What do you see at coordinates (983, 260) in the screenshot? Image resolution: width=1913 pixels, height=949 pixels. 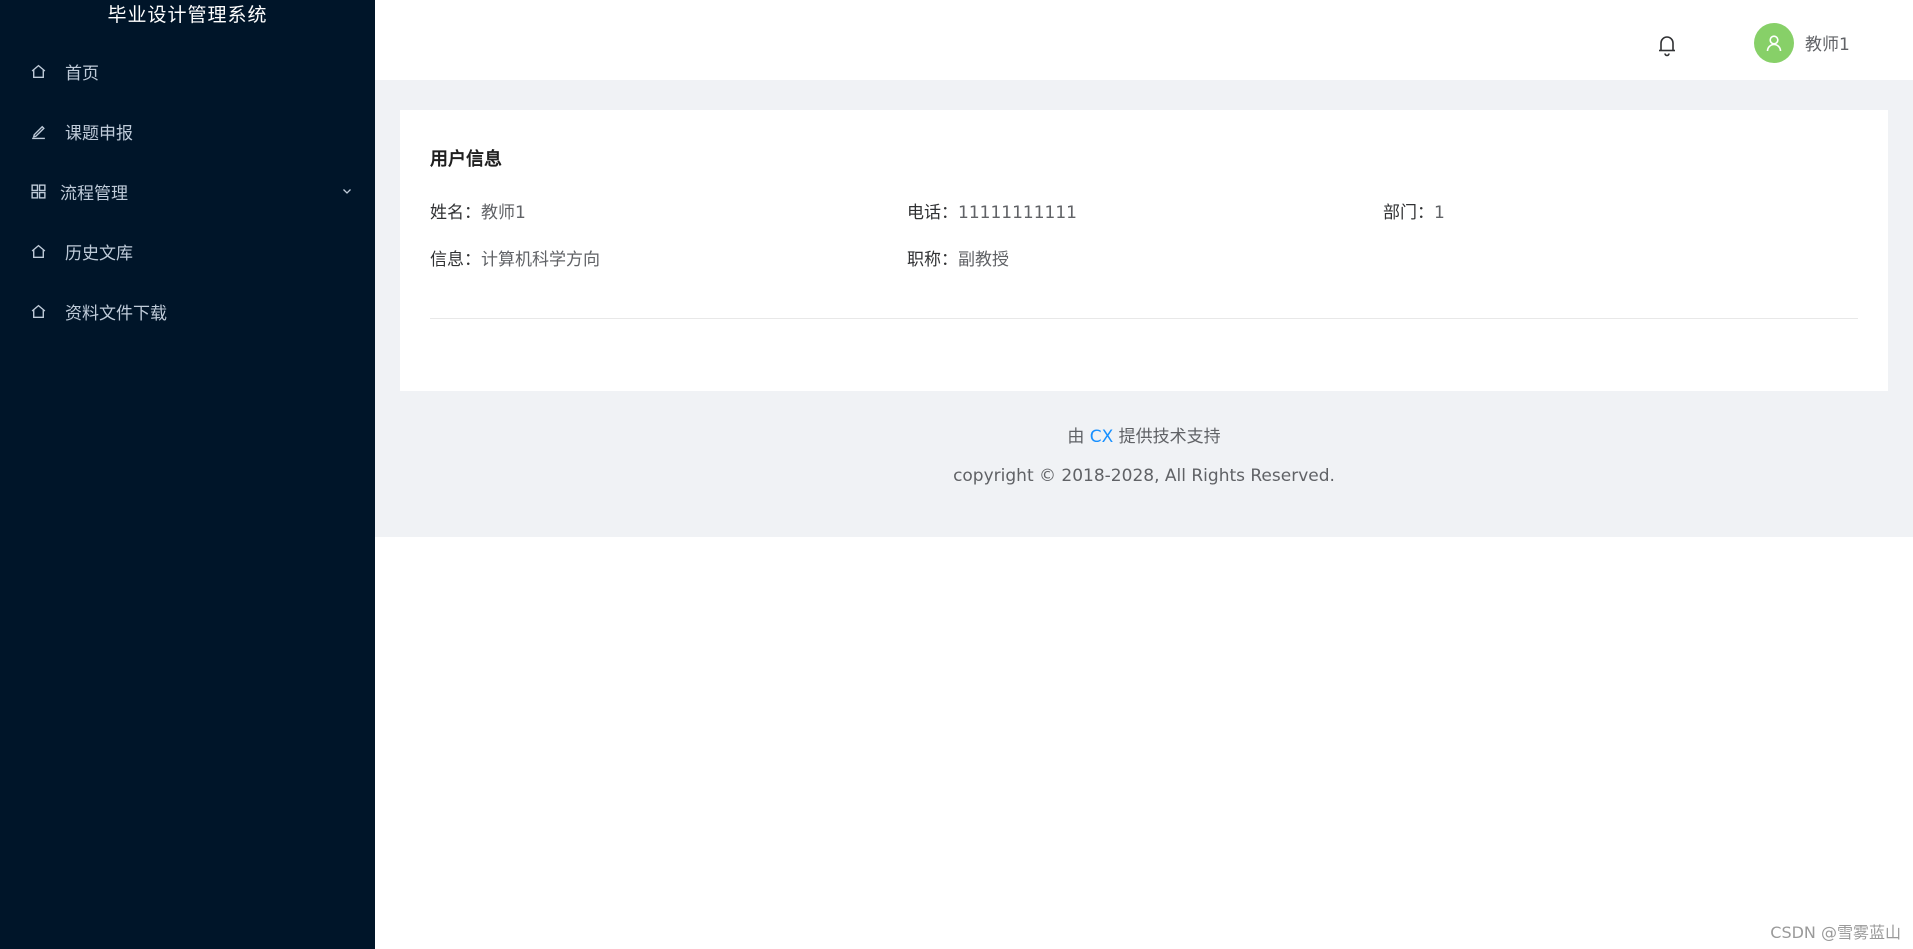 I see `field-value: 副教授` at bounding box center [983, 260].